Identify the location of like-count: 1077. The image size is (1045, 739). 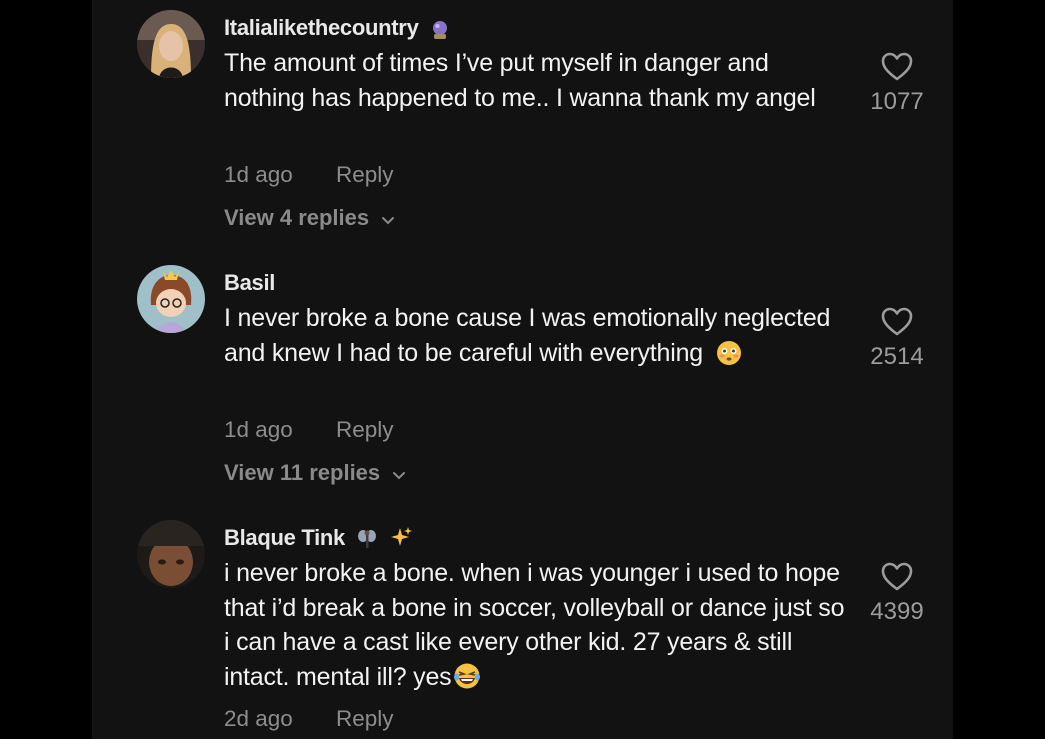
(897, 101).